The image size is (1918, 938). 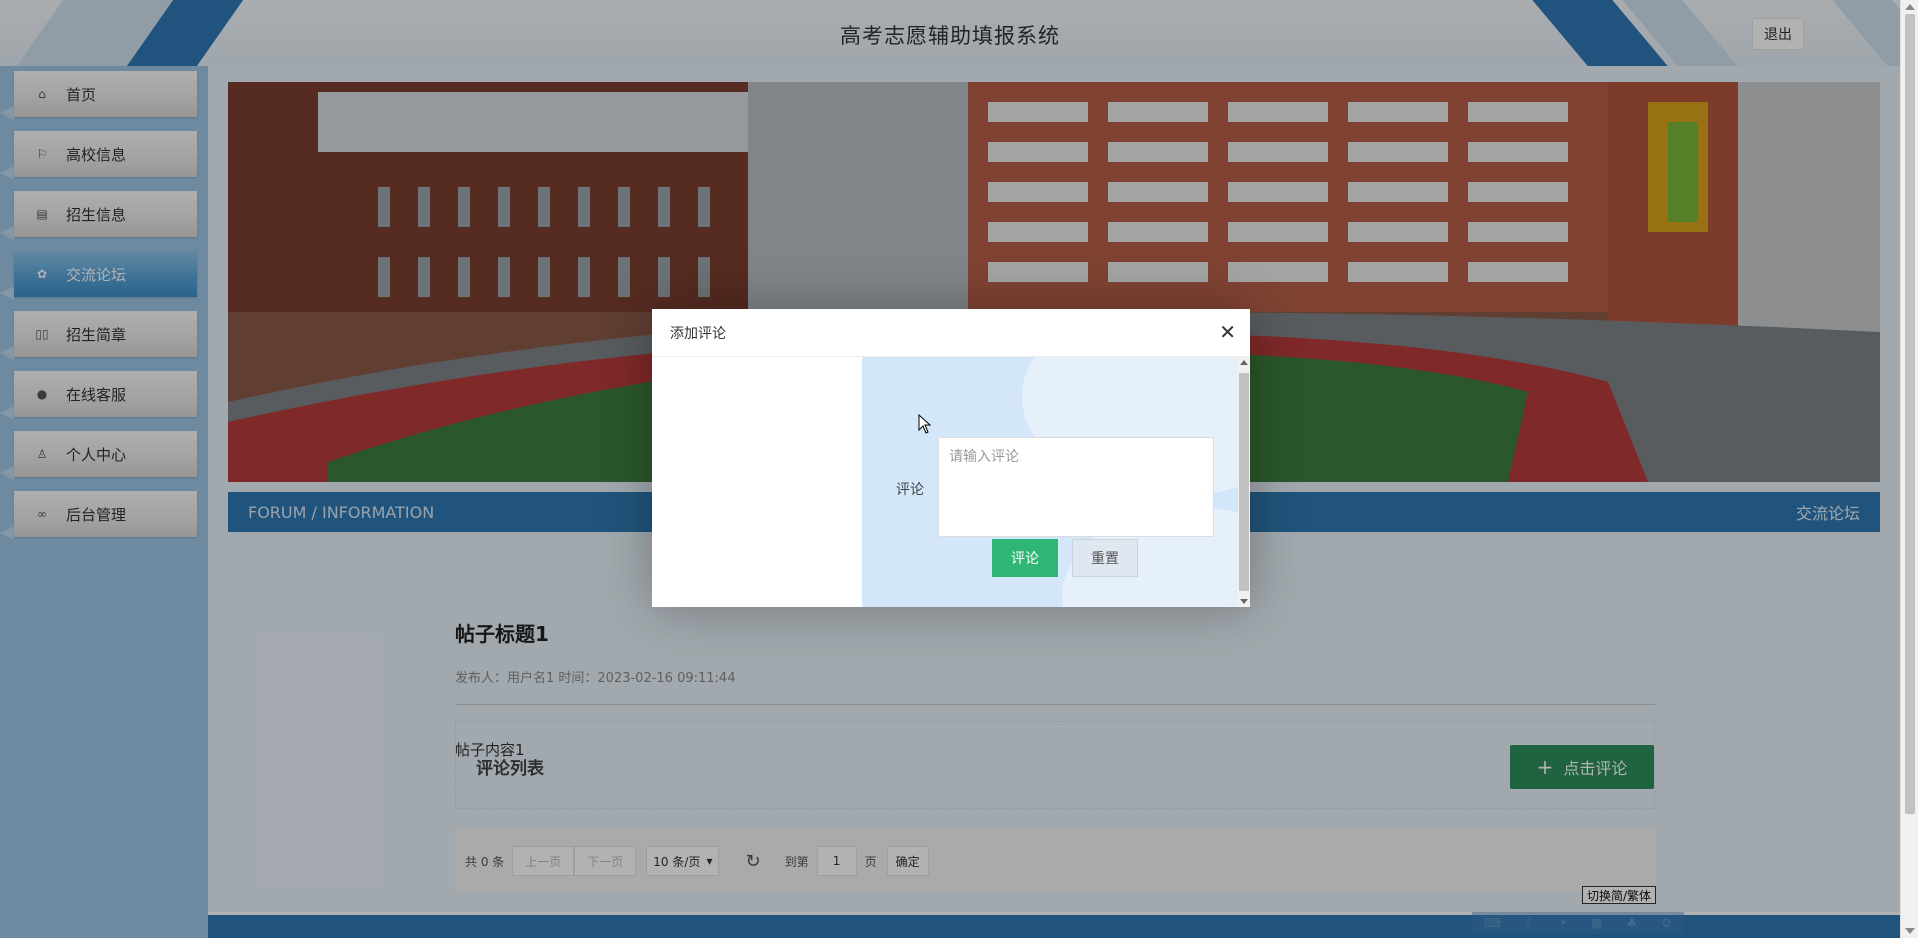 I want to click on reset-button: 重置, so click(x=1105, y=558).